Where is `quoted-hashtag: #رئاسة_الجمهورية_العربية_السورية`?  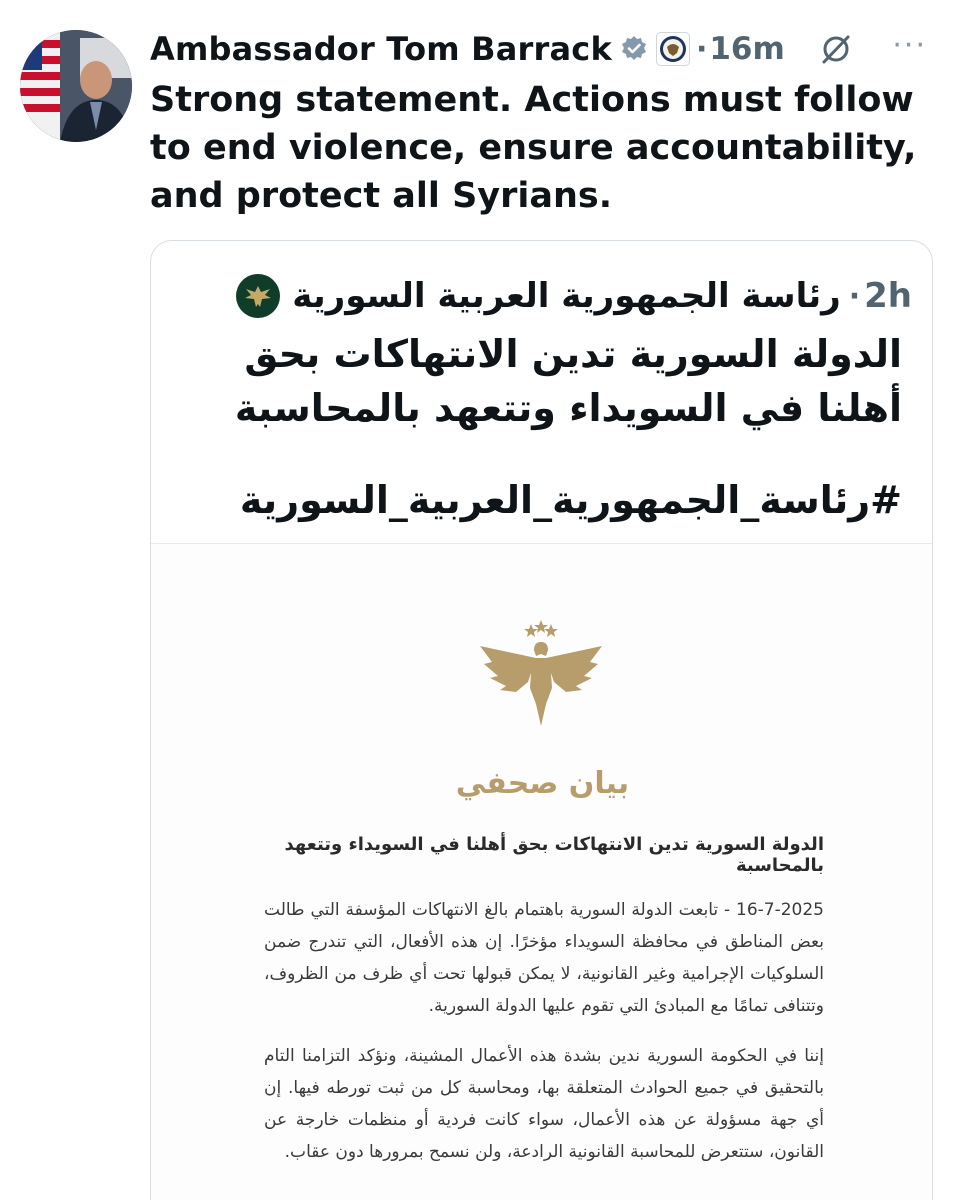 quoted-hashtag: #رئاسة_الجمهورية_العربية_السورية is located at coordinates (537, 500).